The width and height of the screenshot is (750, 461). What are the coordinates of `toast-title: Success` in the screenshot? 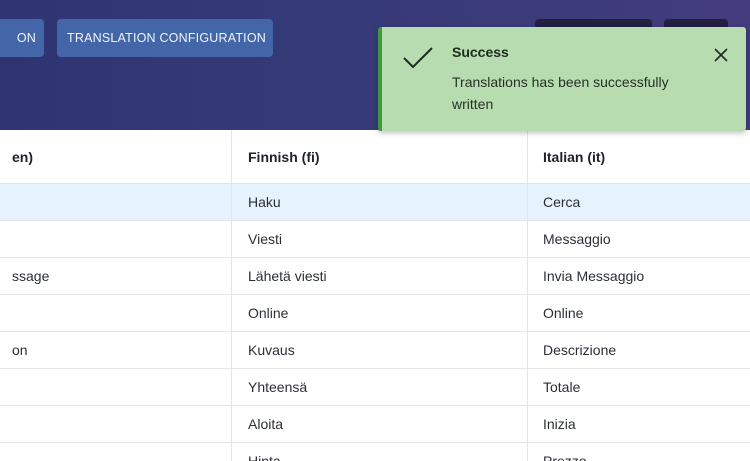 It's located at (480, 52).